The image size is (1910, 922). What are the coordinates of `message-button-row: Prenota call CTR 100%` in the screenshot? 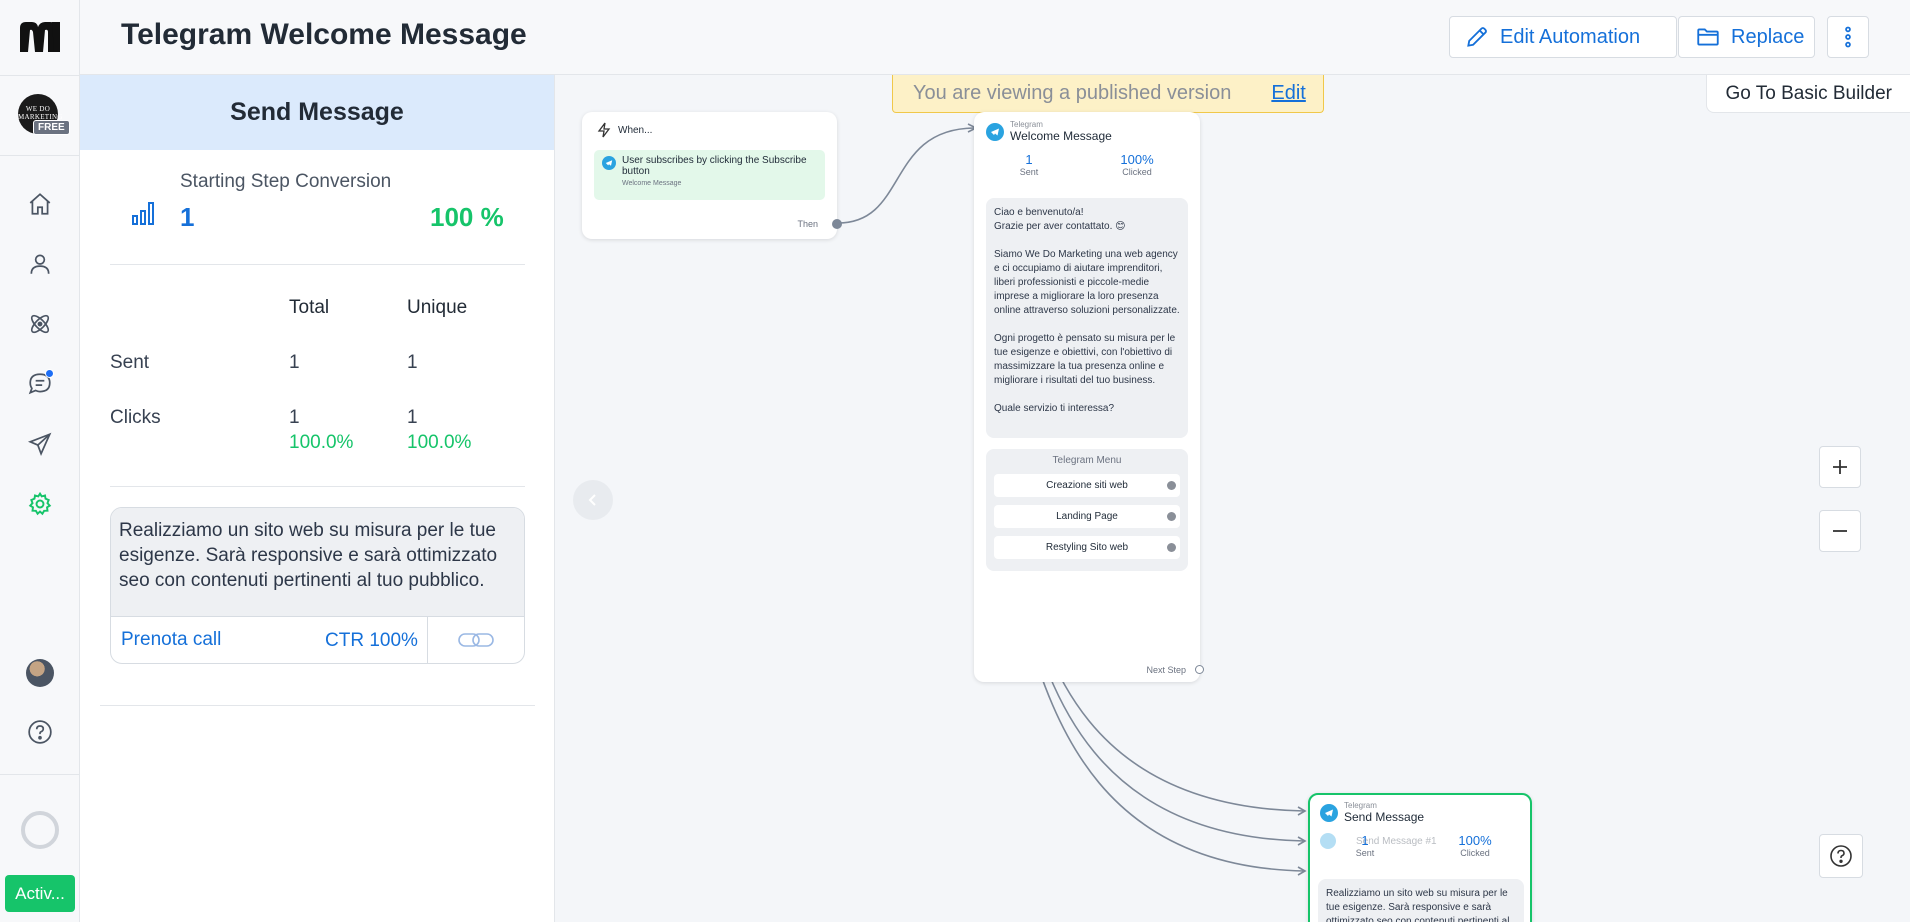 It's located at (317, 639).